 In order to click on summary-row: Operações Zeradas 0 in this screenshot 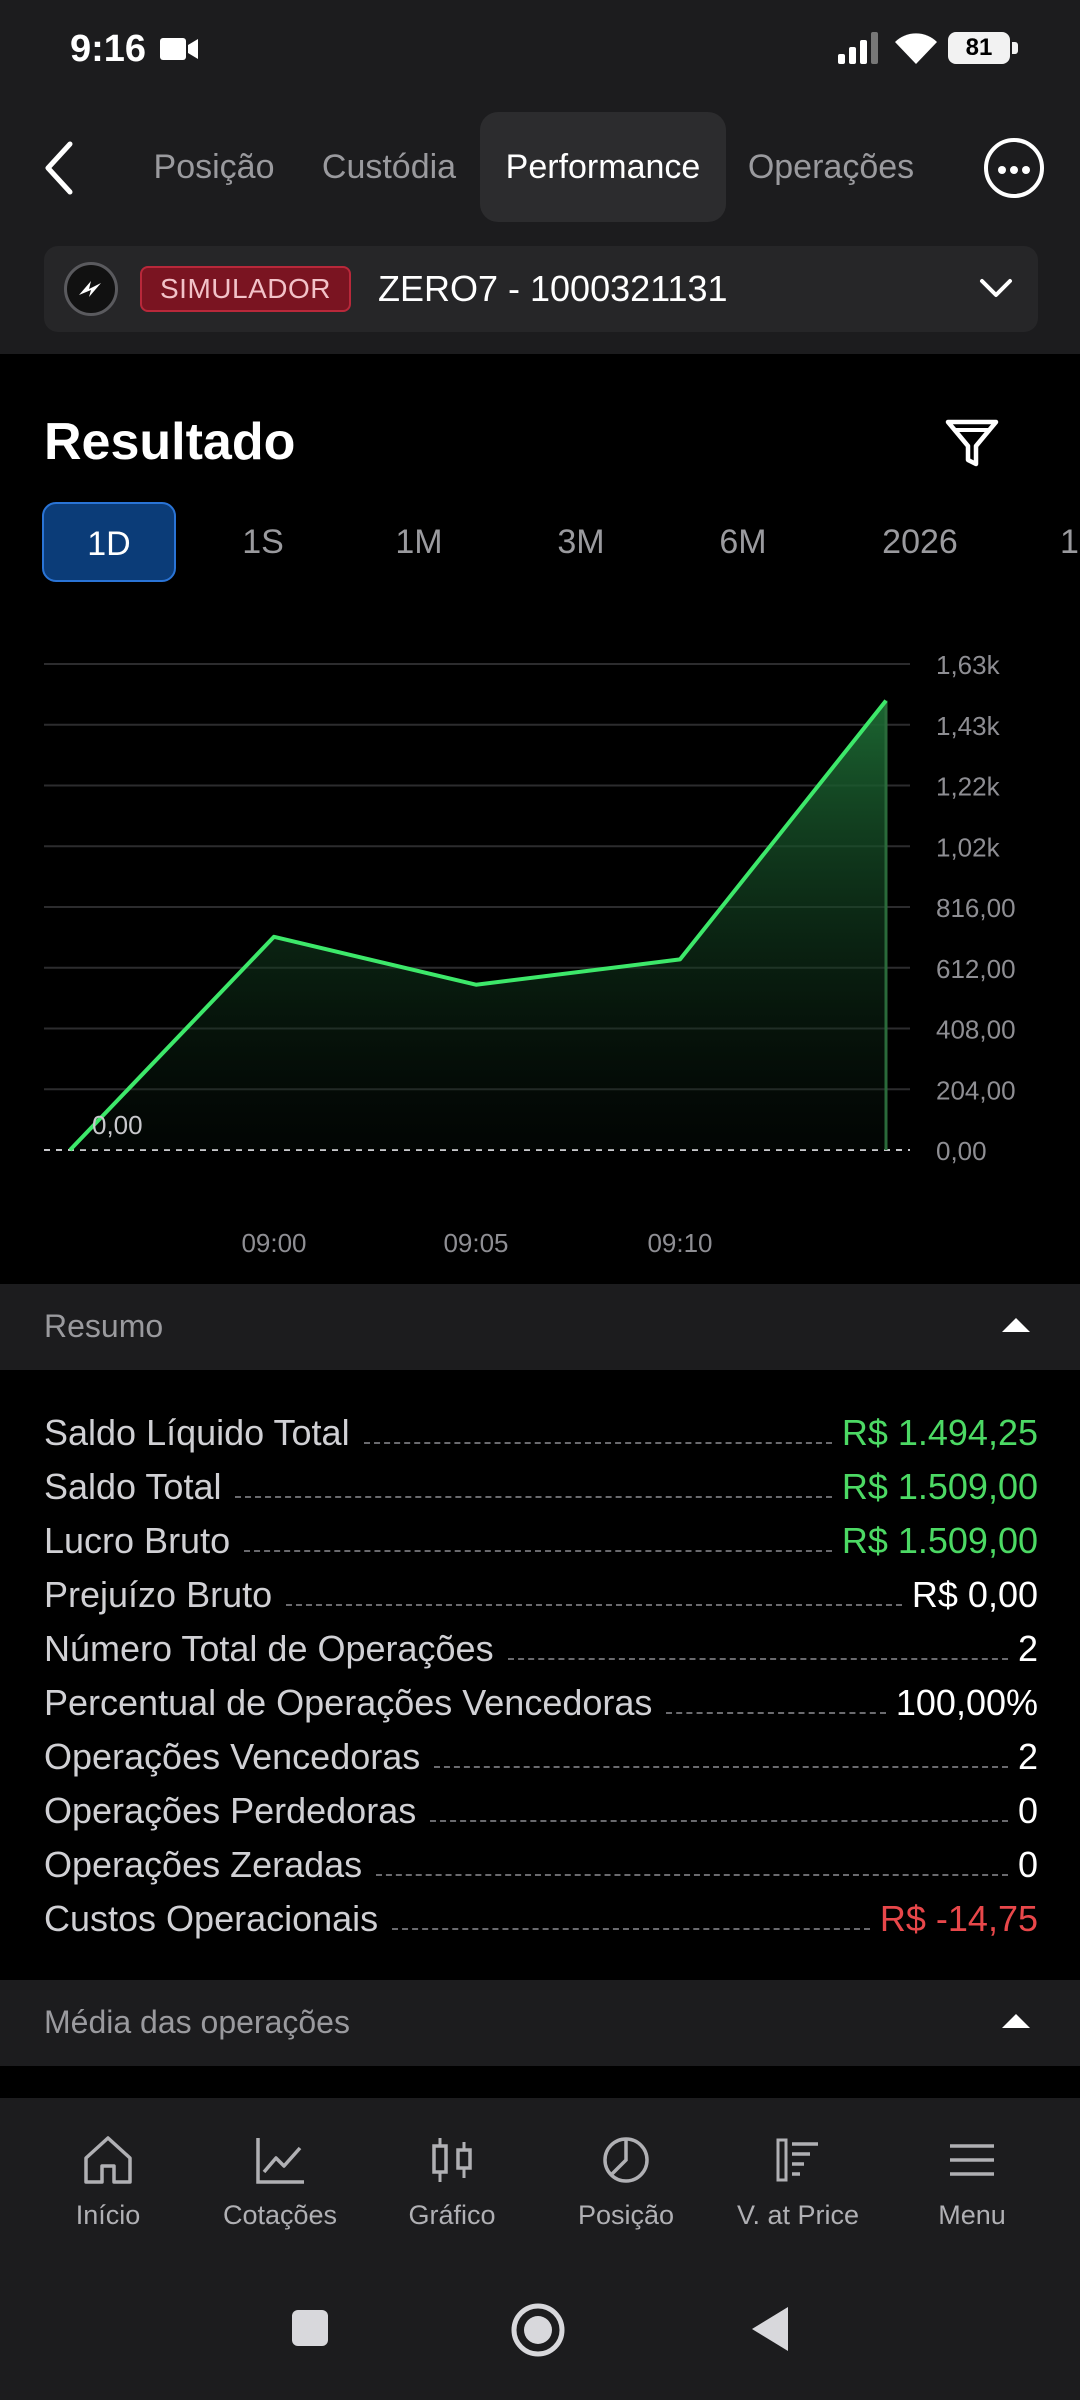, I will do `click(541, 1859)`.